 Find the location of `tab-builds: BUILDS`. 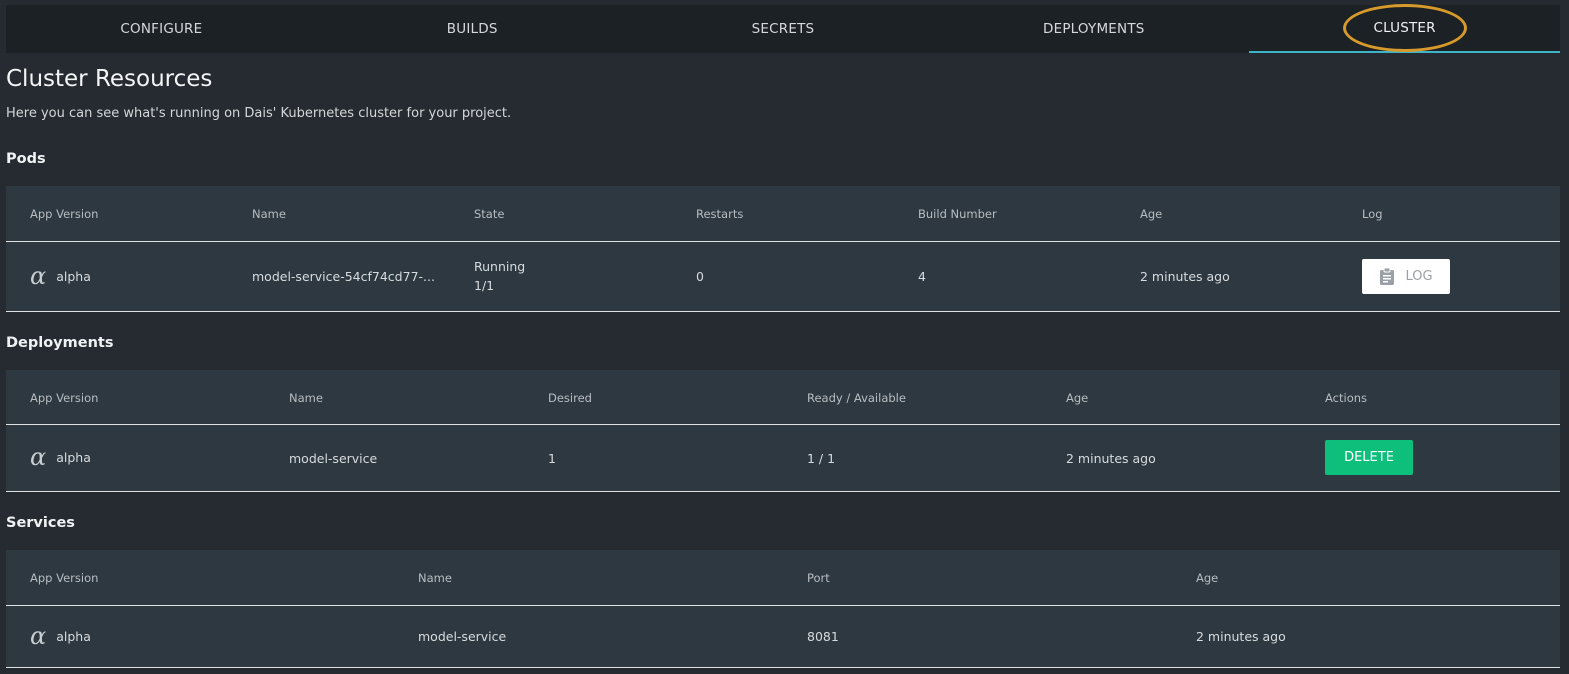

tab-builds: BUILDS is located at coordinates (472, 29).